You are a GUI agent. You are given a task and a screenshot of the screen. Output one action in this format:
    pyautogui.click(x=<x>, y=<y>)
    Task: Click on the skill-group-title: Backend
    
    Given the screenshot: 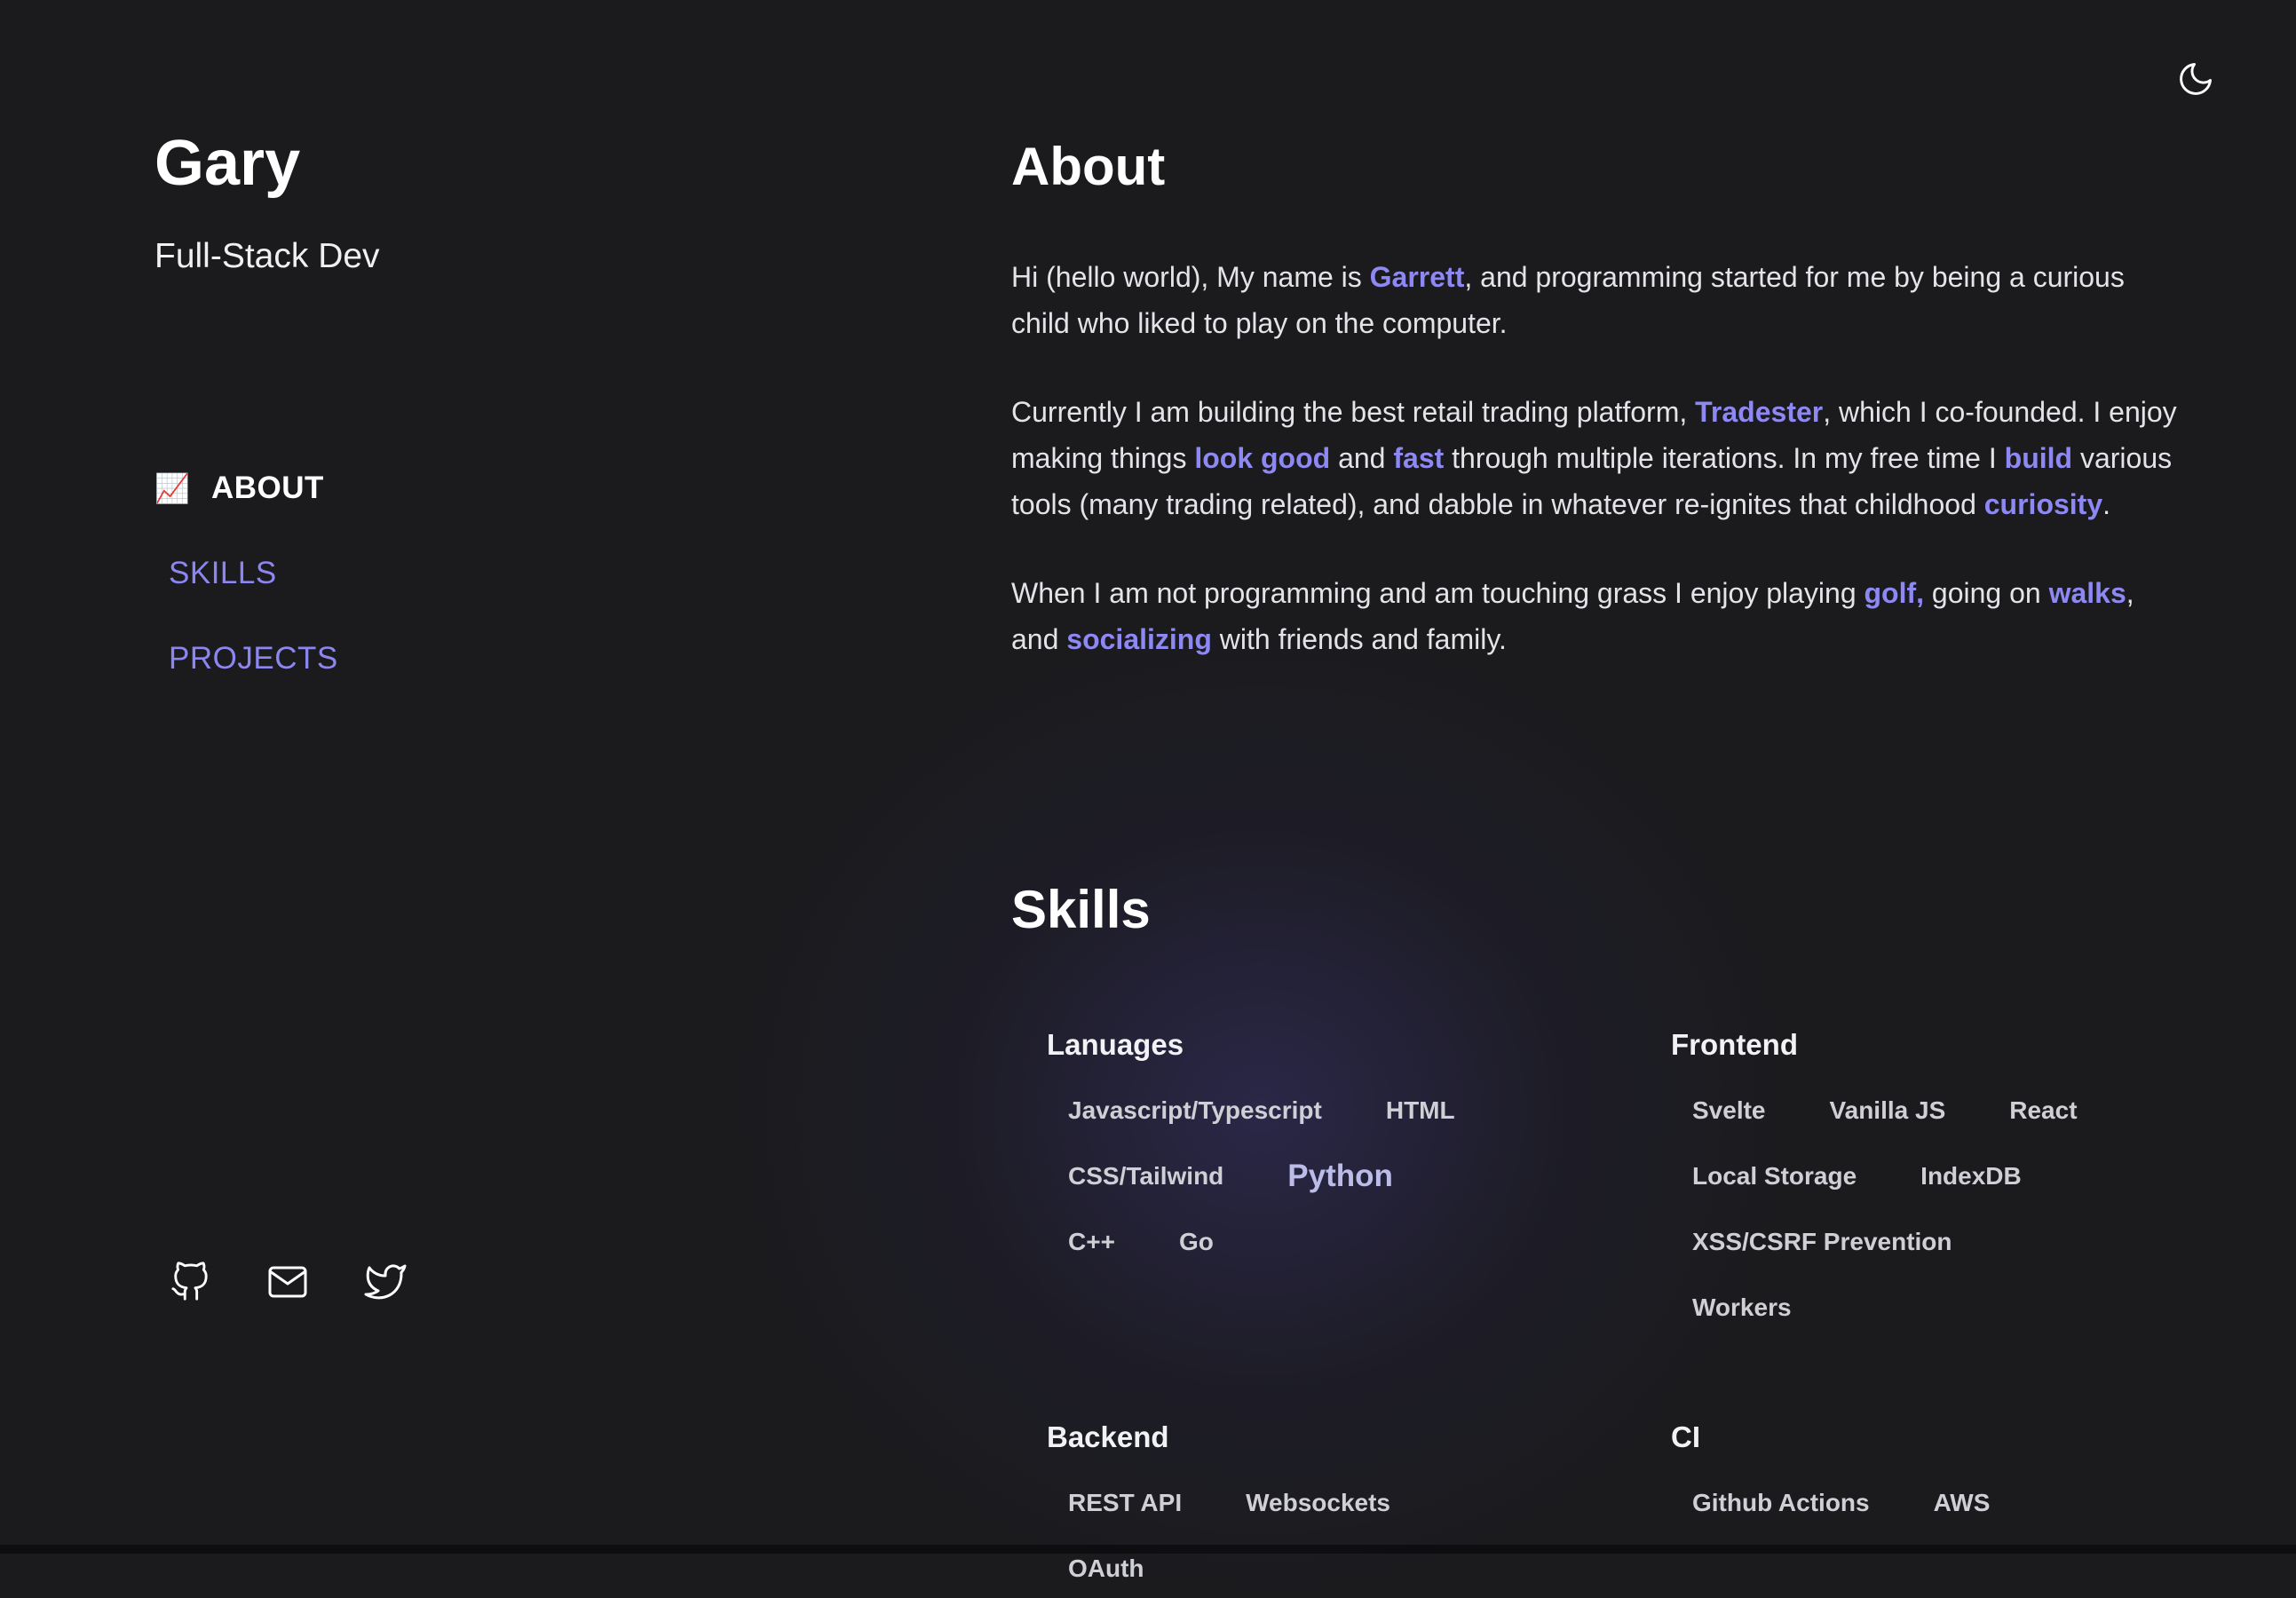 What is the action you would take?
    pyautogui.click(x=1108, y=1436)
    